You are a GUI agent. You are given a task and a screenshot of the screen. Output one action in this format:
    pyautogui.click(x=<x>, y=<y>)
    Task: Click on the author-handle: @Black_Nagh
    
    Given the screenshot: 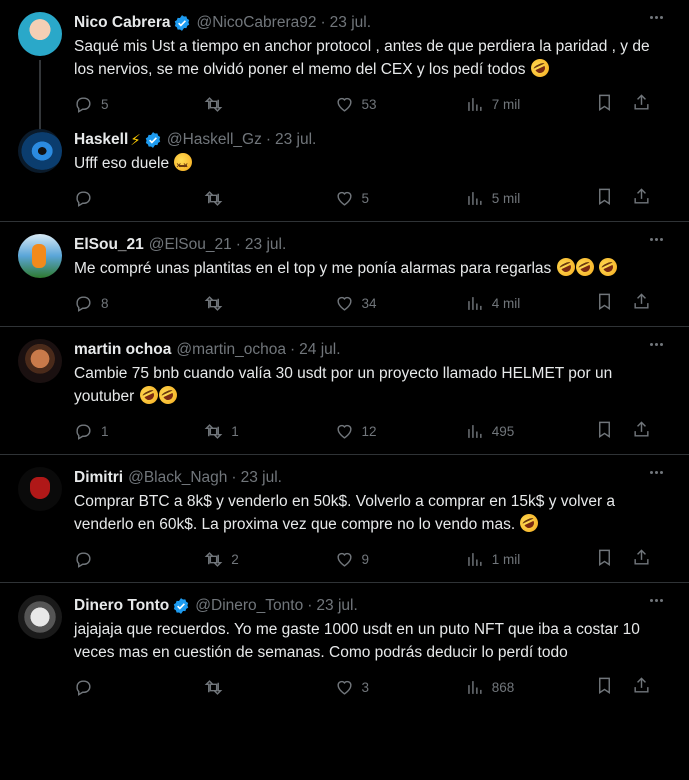 What is the action you would take?
    pyautogui.click(x=177, y=478)
    